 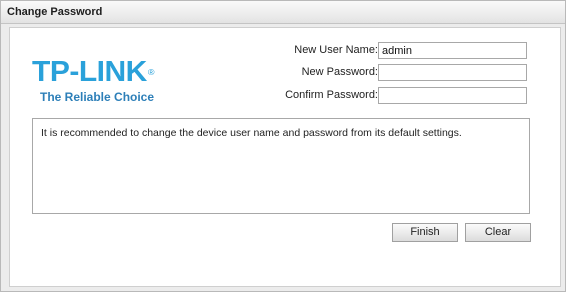 I want to click on confirm-password-row: Confirm Password:, so click(x=390, y=96).